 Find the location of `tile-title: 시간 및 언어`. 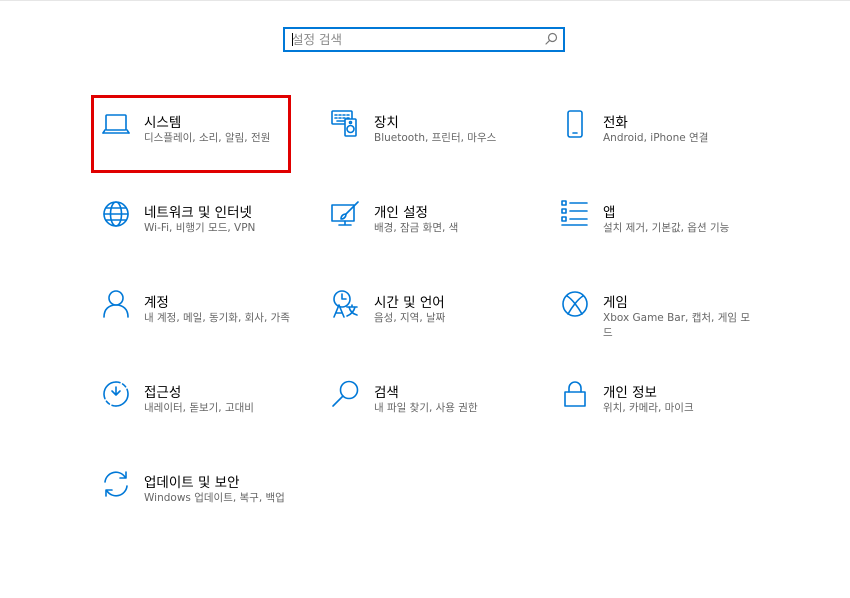

tile-title: 시간 및 언어 is located at coordinates (409, 303).